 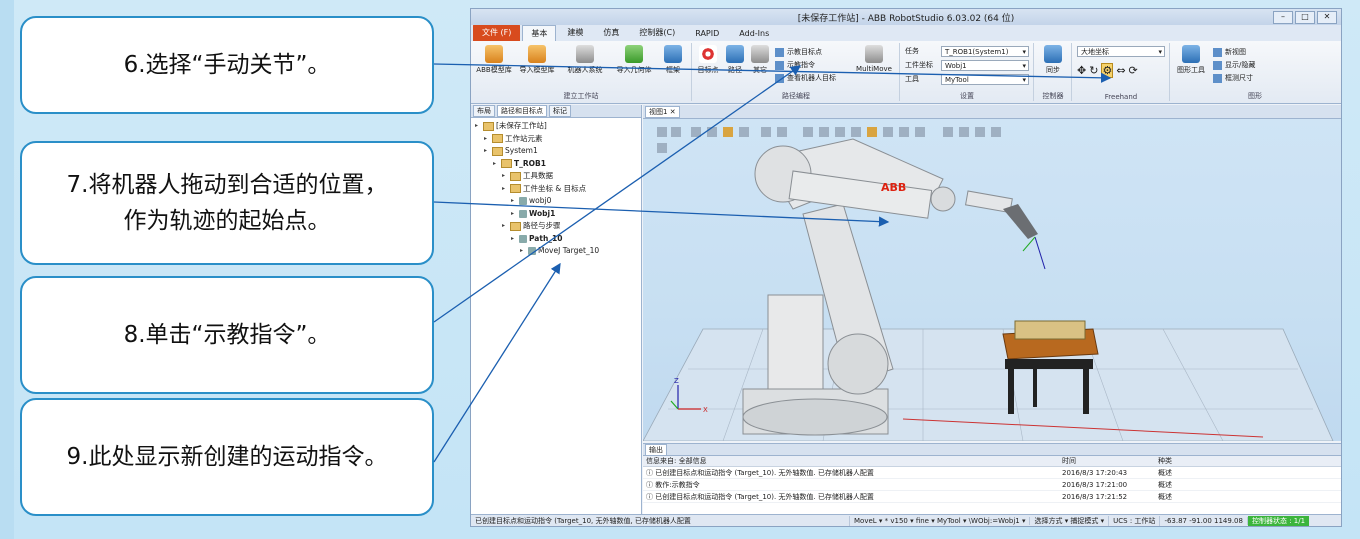 I want to click on tab-tags: 标记, so click(x=560, y=111).